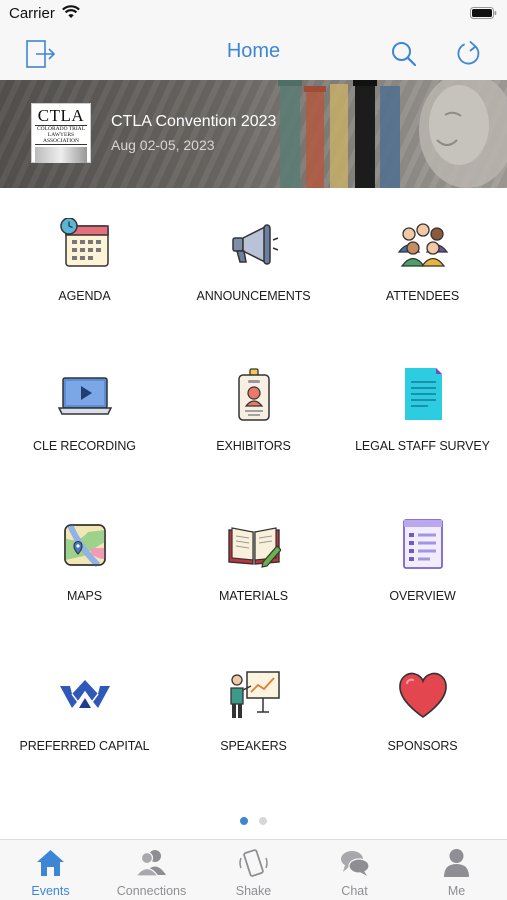 The width and height of the screenshot is (507, 900). I want to click on calendar-clock-icon, so click(84, 242).